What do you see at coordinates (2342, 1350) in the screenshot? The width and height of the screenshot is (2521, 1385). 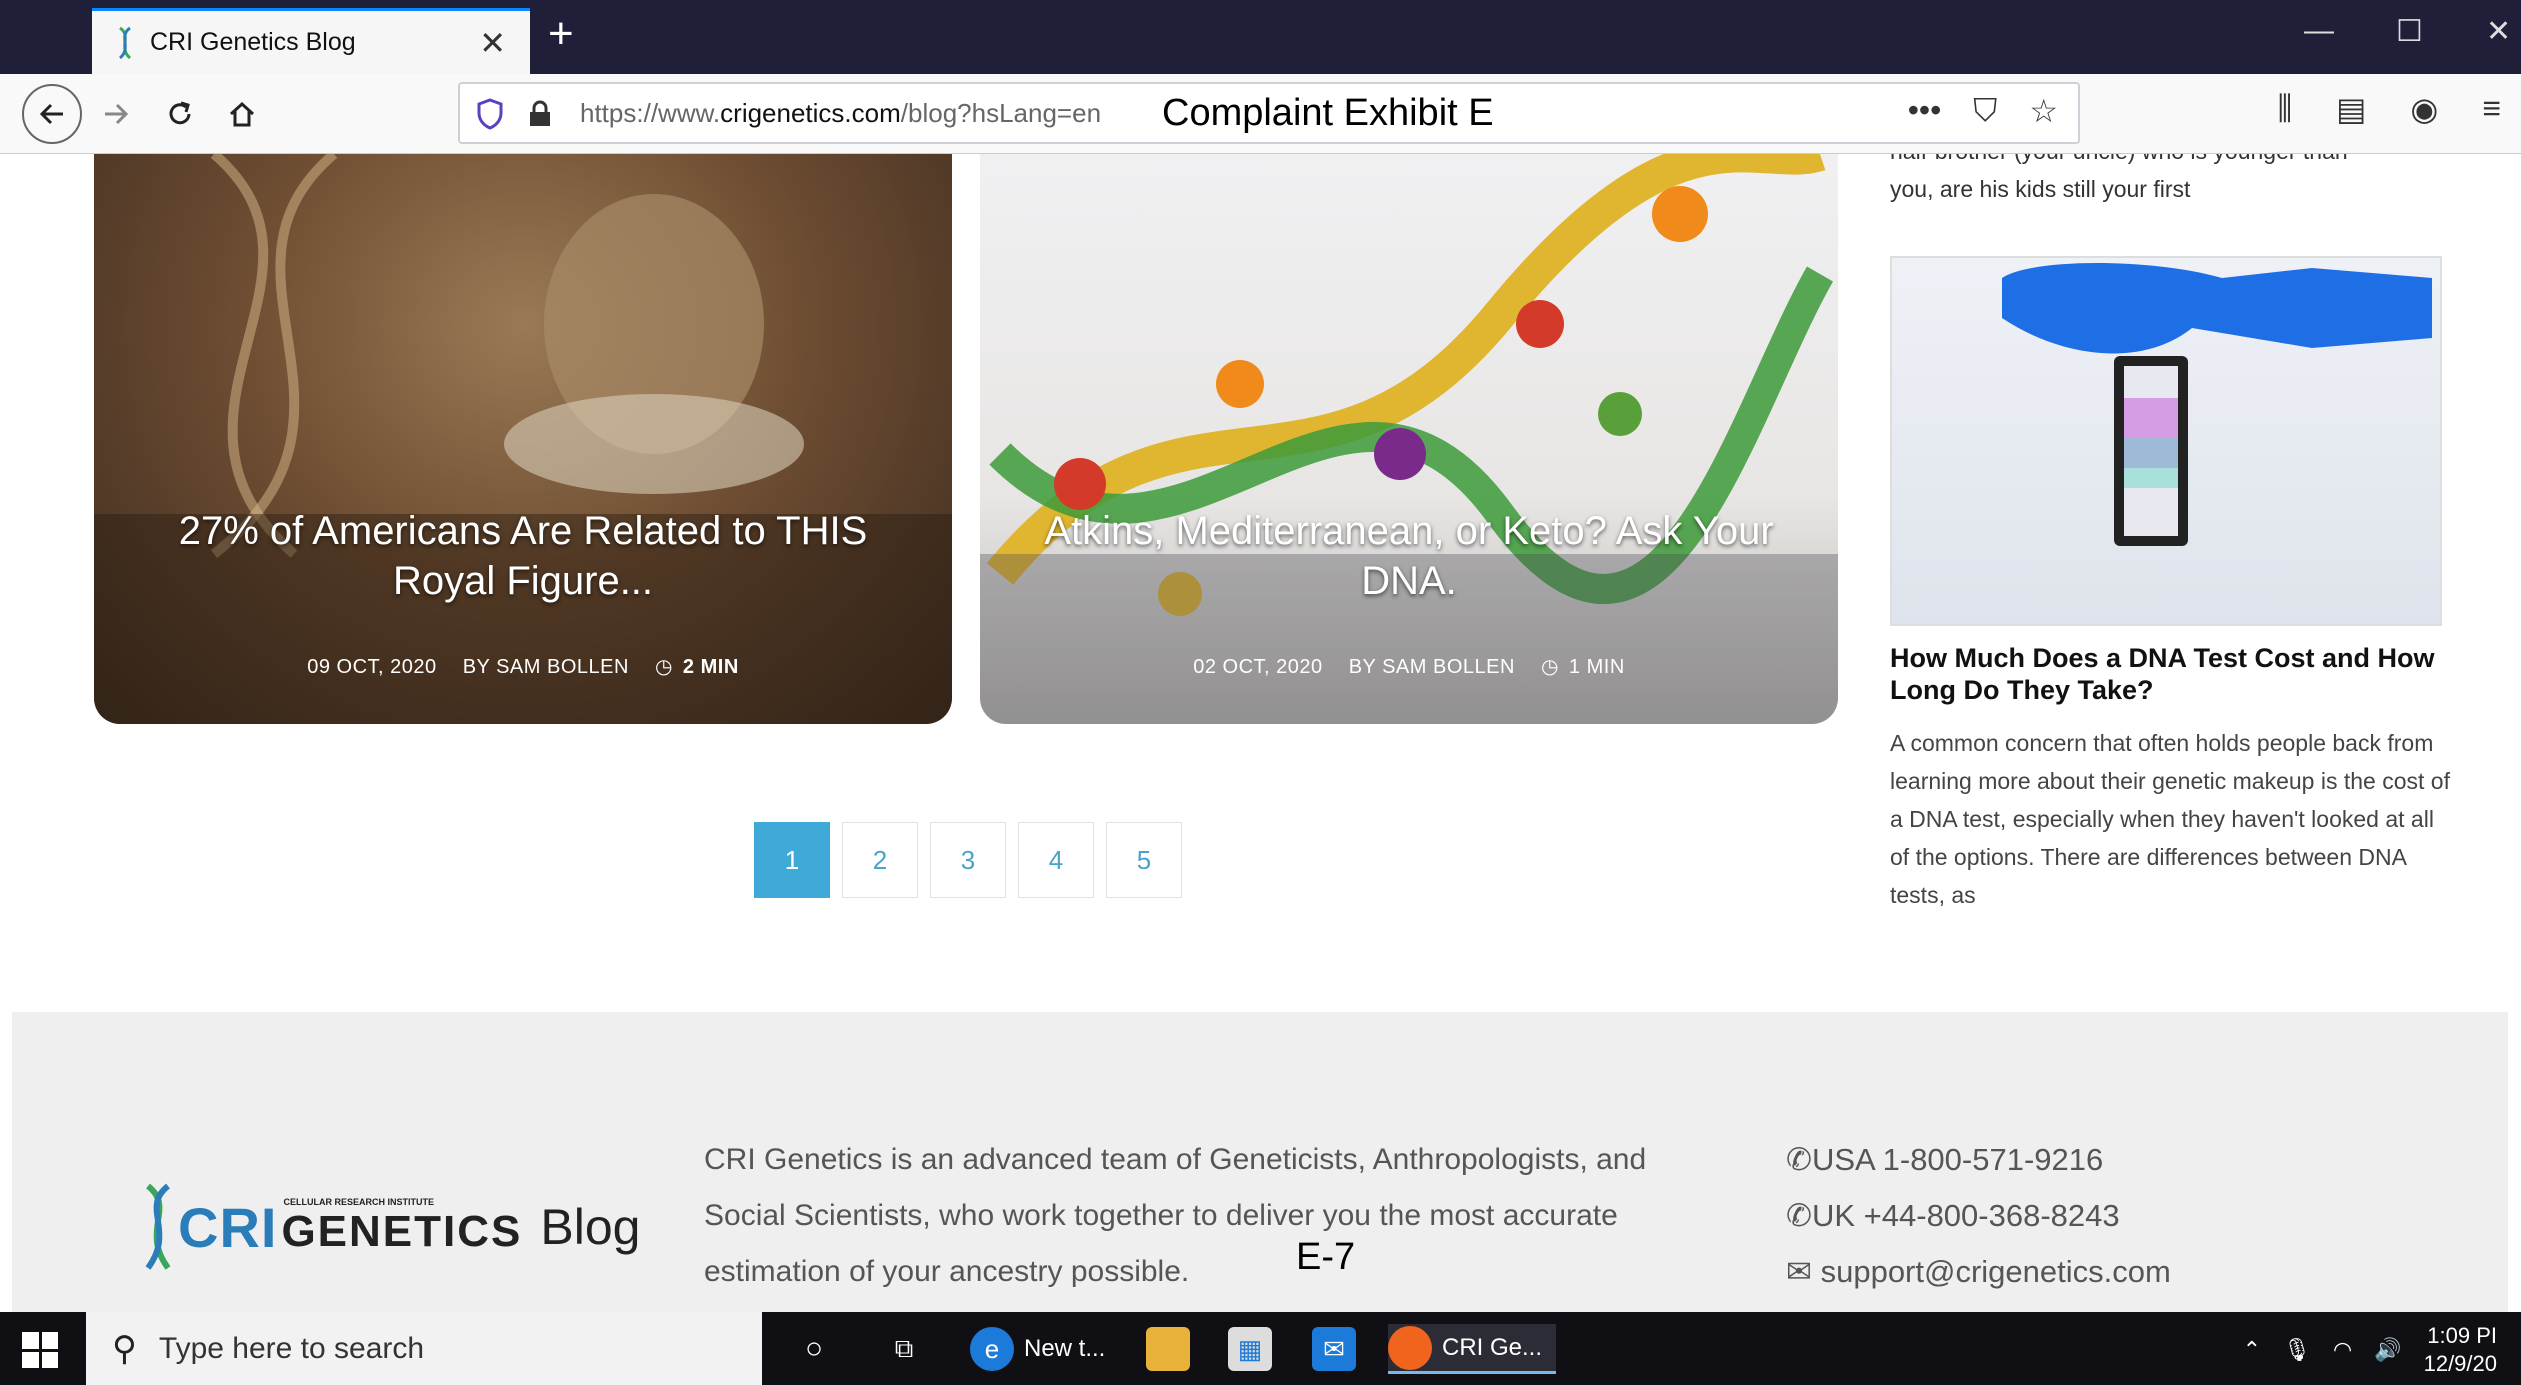 I see `wifi-icon: ◠` at bounding box center [2342, 1350].